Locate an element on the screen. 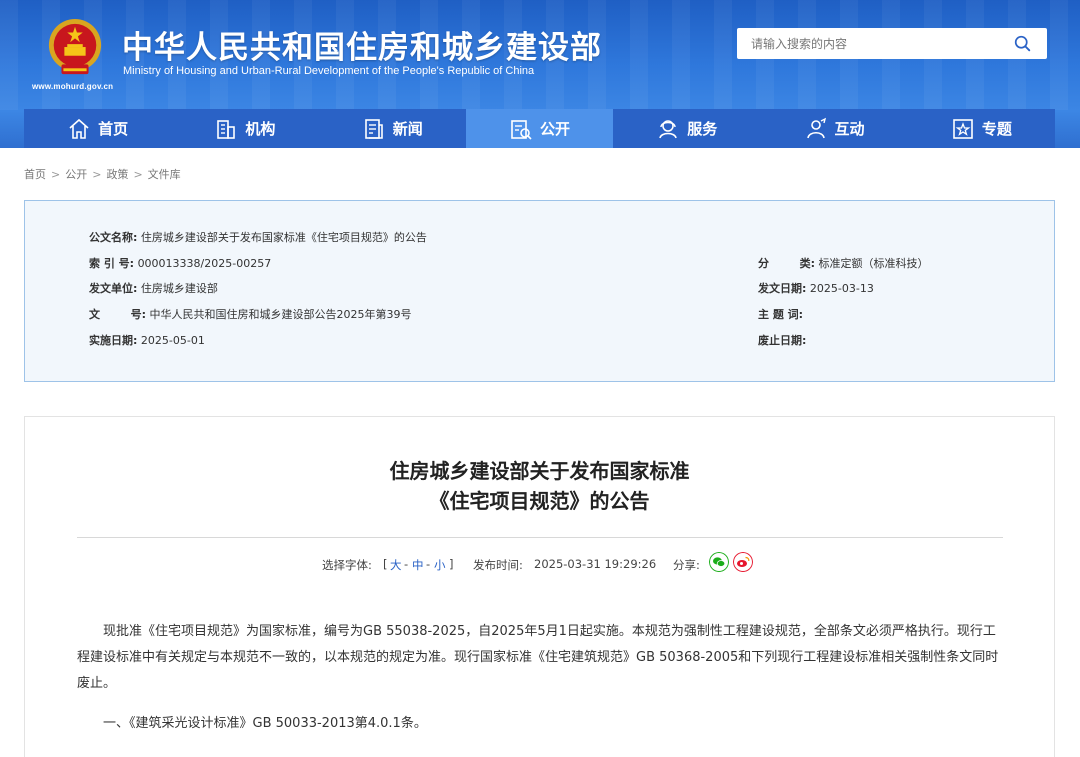  info-label: 发文单位: is located at coordinates (113, 288).